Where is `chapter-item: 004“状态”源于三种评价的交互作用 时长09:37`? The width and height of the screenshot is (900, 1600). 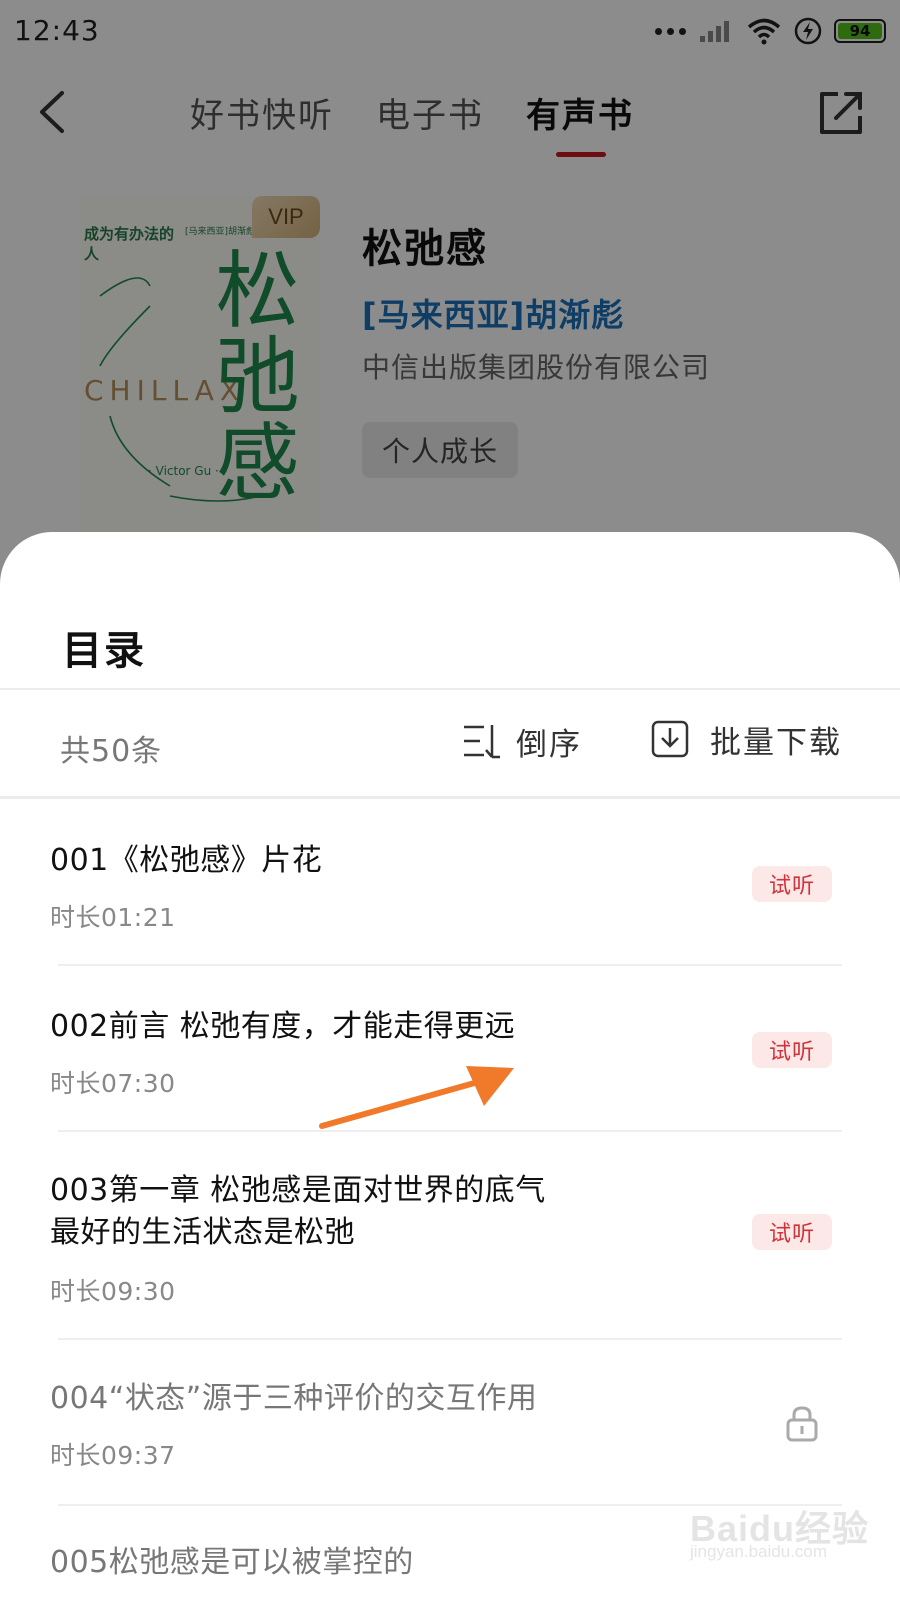 chapter-item: 004“状态”源于三种评价的交互作用 时长09:37 is located at coordinates (446, 1423).